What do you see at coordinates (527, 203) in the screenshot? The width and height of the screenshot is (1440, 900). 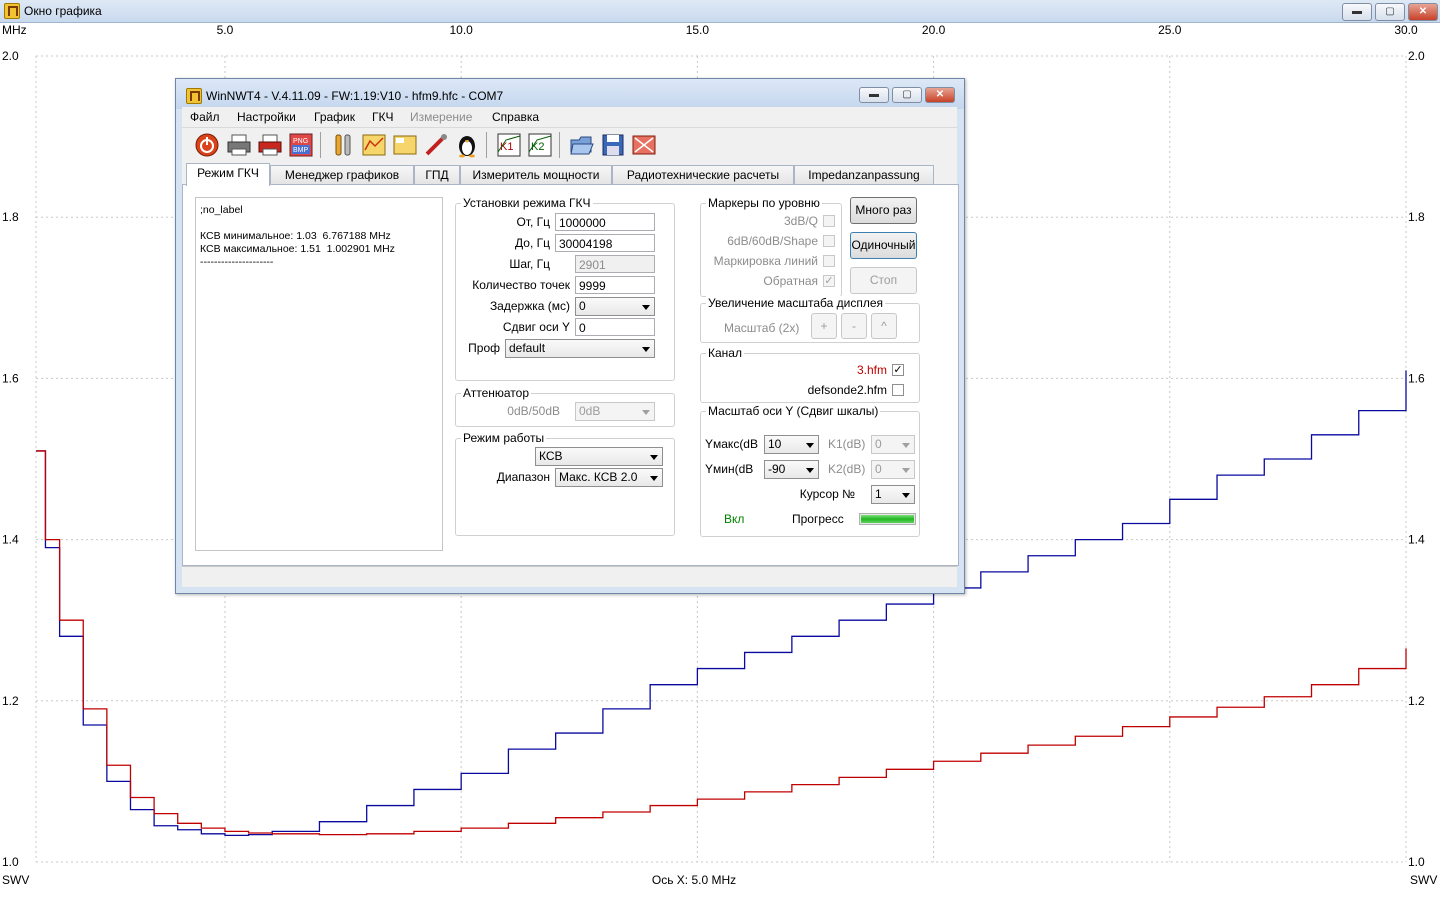 I see `sweep-settings-title: Установки режима ГКЧ` at bounding box center [527, 203].